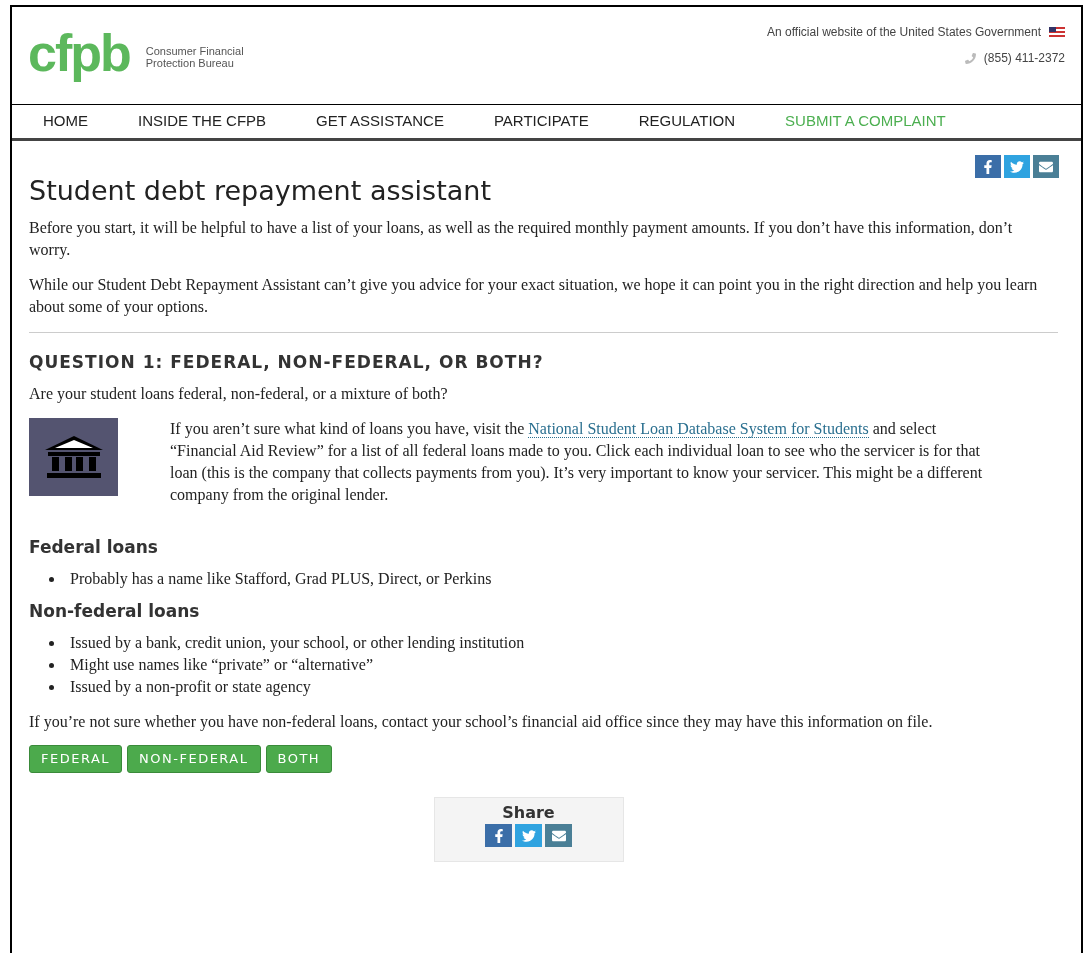  I want to click on intro-paragraph: Before you start, it will be helpful to have a list of your loans, as well as the required monthly payment amounts. If you don’t have this information, don’t worry., so click(521, 239).